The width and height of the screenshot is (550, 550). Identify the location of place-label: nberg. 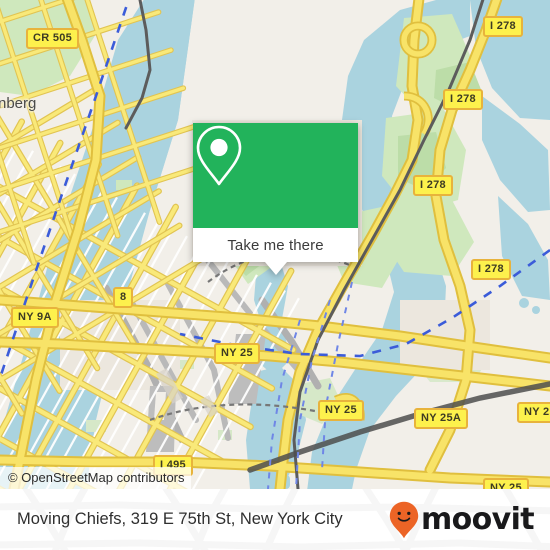
(18, 103).